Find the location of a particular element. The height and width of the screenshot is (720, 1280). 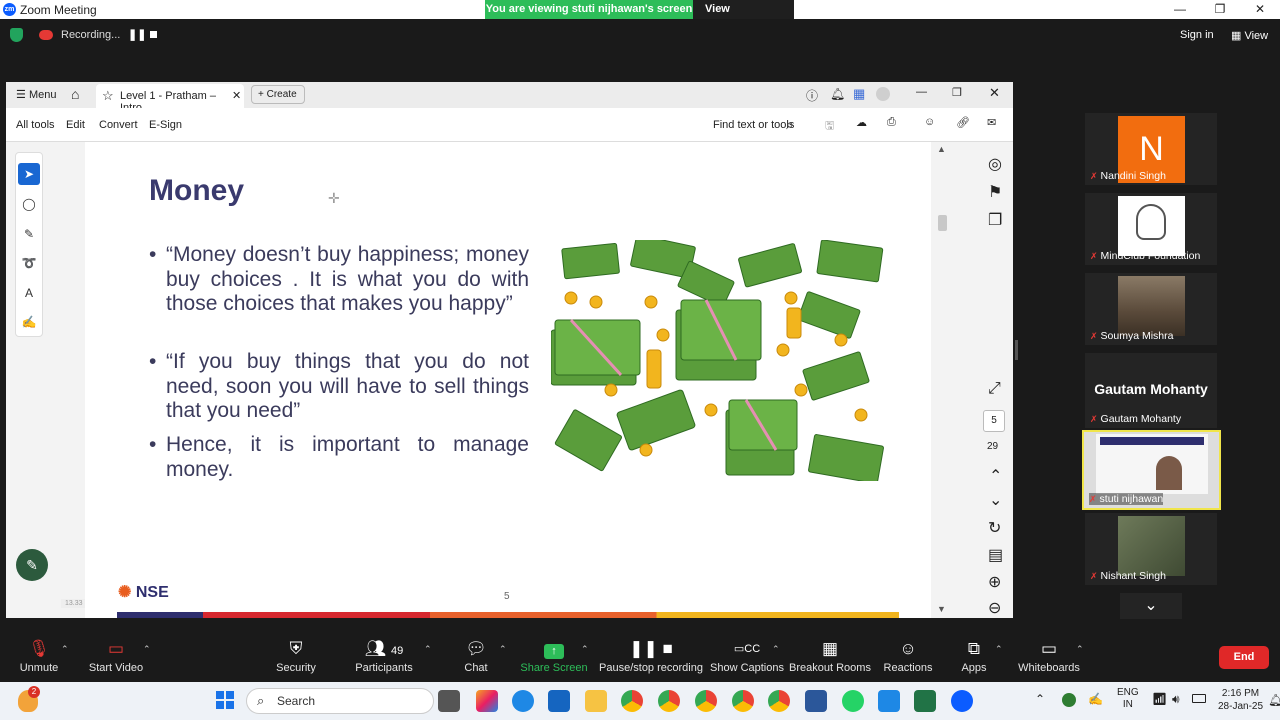

all-tools-button: All tools is located at coordinates (35, 125).